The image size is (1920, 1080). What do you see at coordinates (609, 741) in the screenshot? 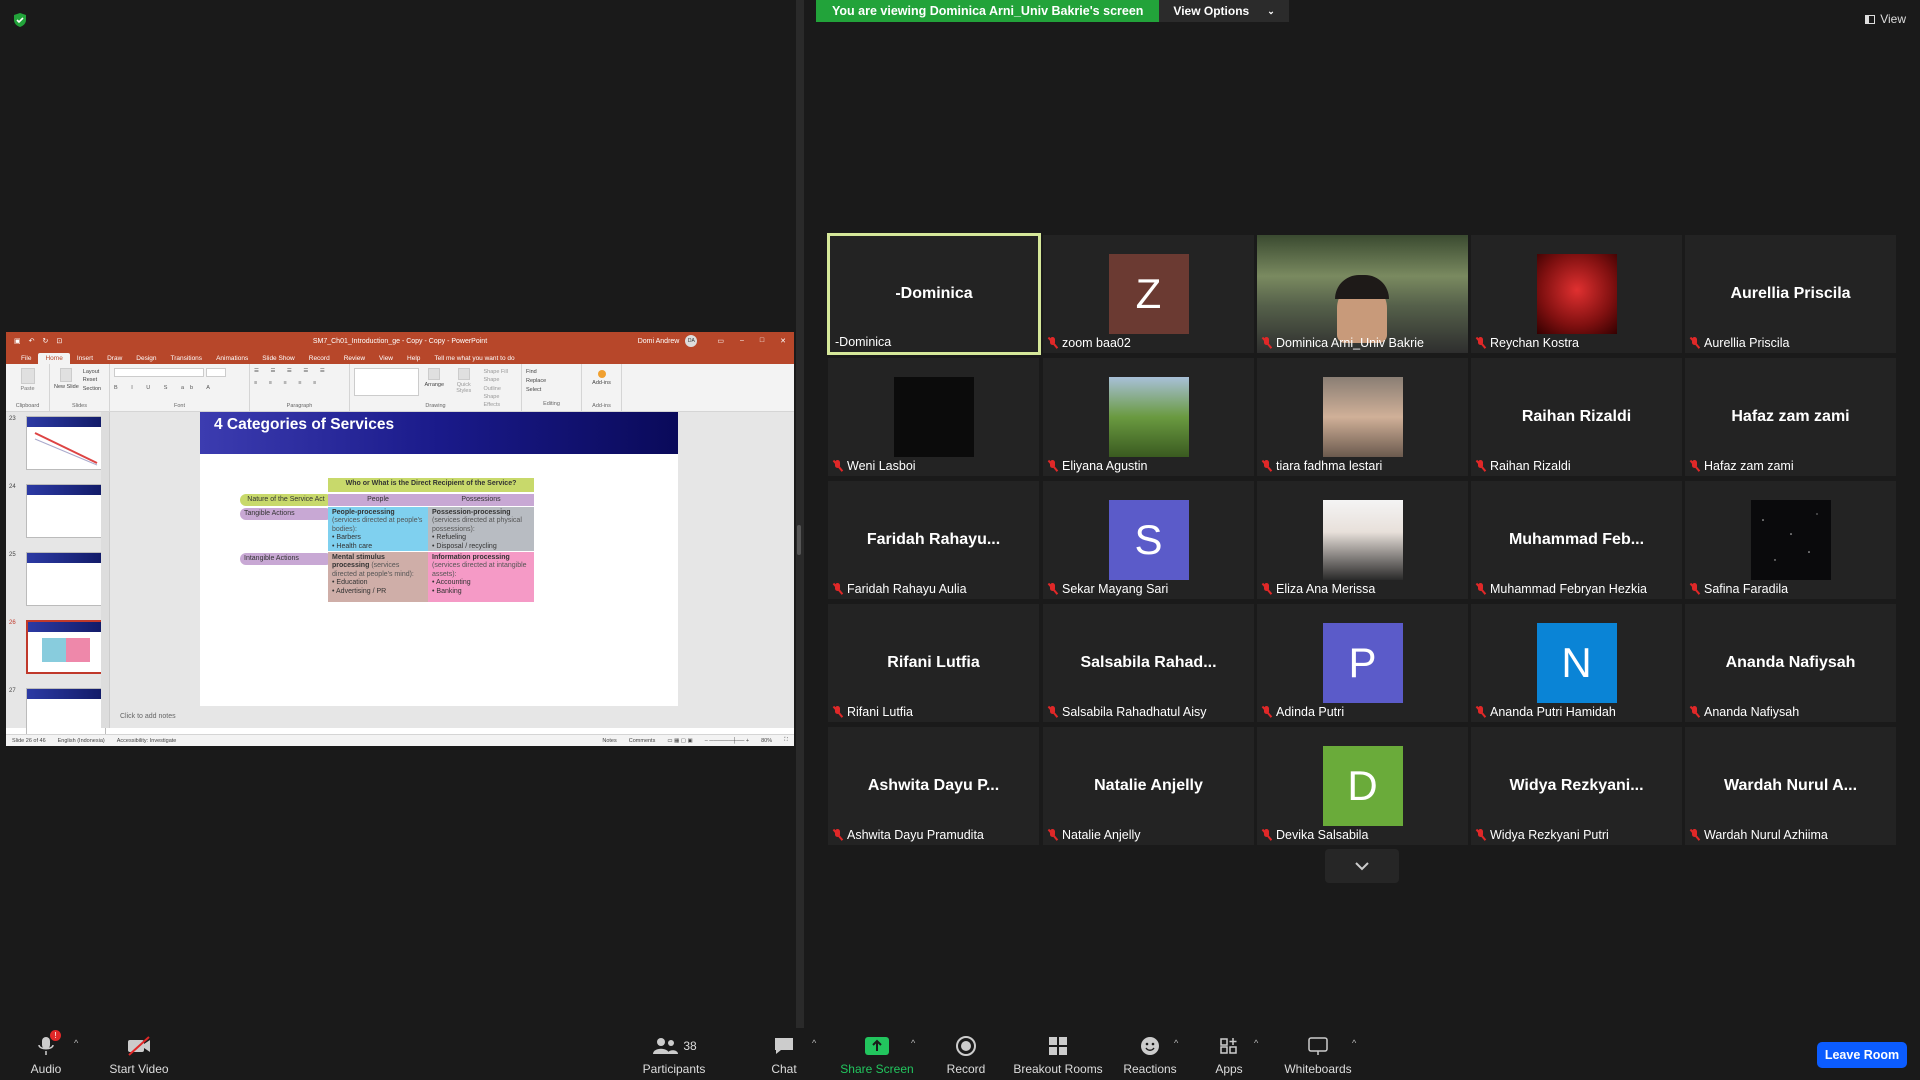
I see `notes-toggle: Notes` at bounding box center [609, 741].